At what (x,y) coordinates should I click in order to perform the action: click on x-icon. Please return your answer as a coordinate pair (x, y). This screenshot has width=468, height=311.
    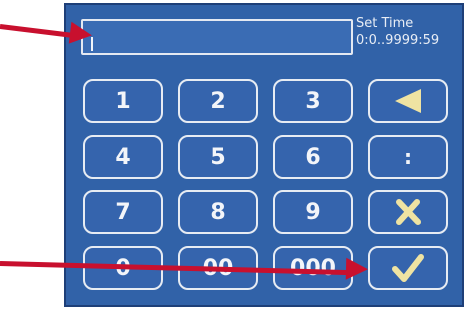
    Looking at the image, I should click on (408, 212).